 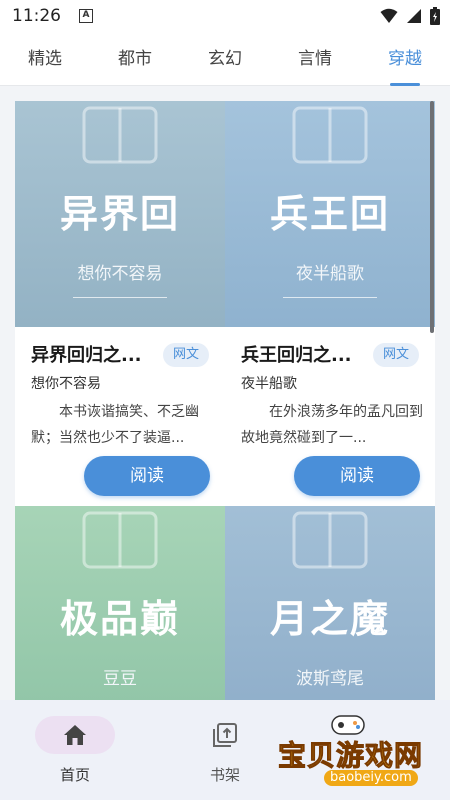 What do you see at coordinates (371, 778) in the screenshot?
I see `watermark-url: baobeiy.com` at bounding box center [371, 778].